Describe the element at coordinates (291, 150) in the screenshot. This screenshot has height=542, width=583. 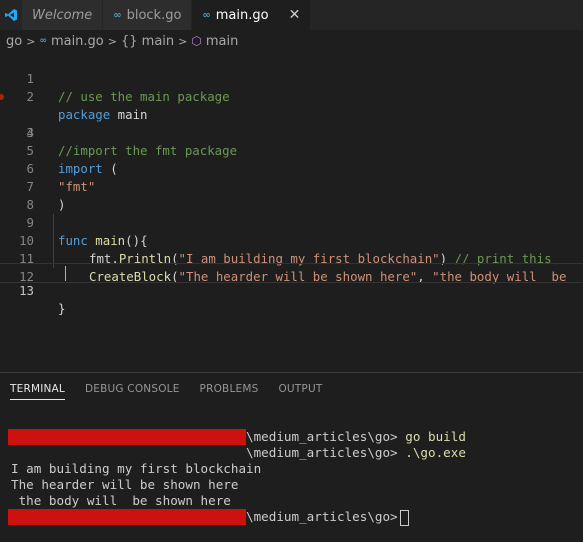
I see `code-line: 5 import (` at that location.